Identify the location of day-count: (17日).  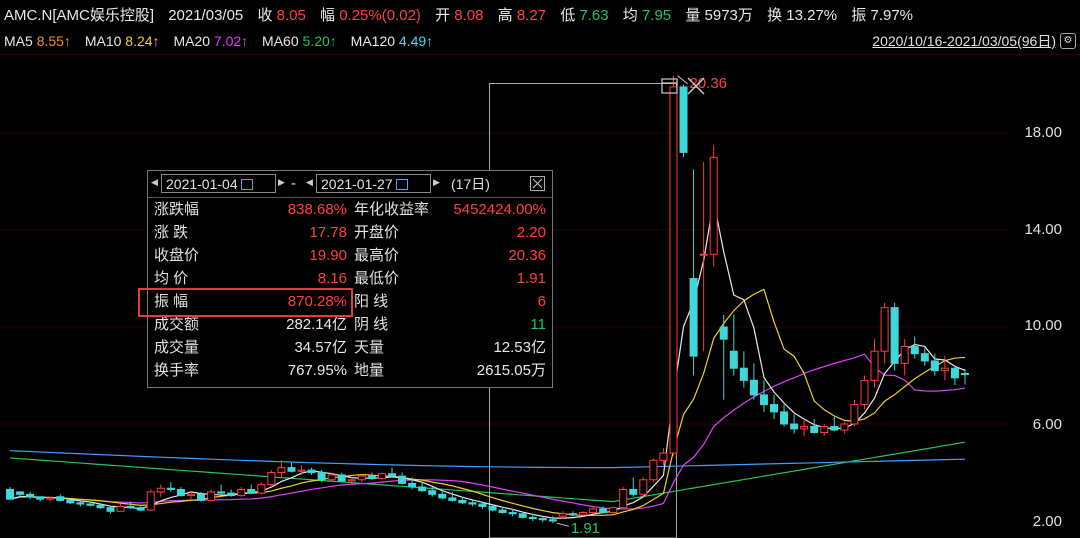
(470, 184).